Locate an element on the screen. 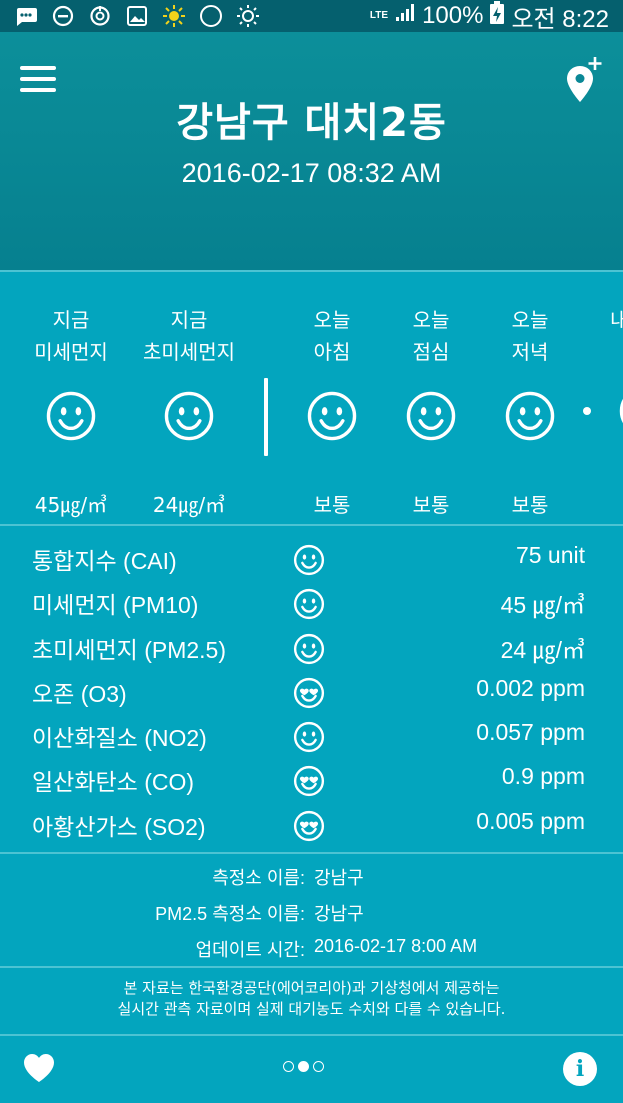 Image resolution: width=623 pixels, height=1103 pixels. forecast-value: 보통 is located at coordinates (530, 505).